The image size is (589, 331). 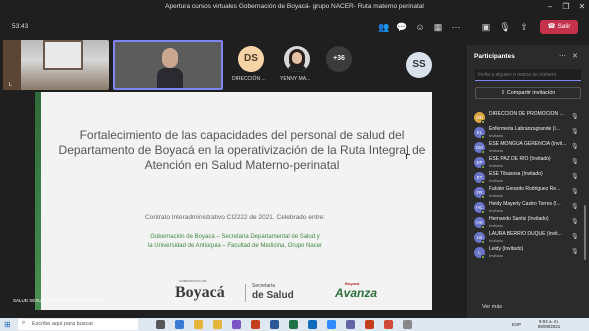 I want to click on participants-icon: 👥, so click(x=384, y=27).